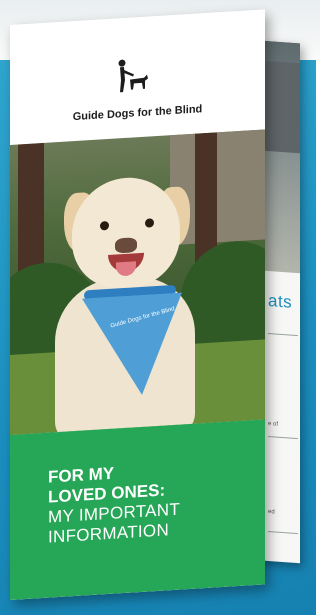  What do you see at coordinates (281, 107) in the screenshot?
I see `back-building` at bounding box center [281, 107].